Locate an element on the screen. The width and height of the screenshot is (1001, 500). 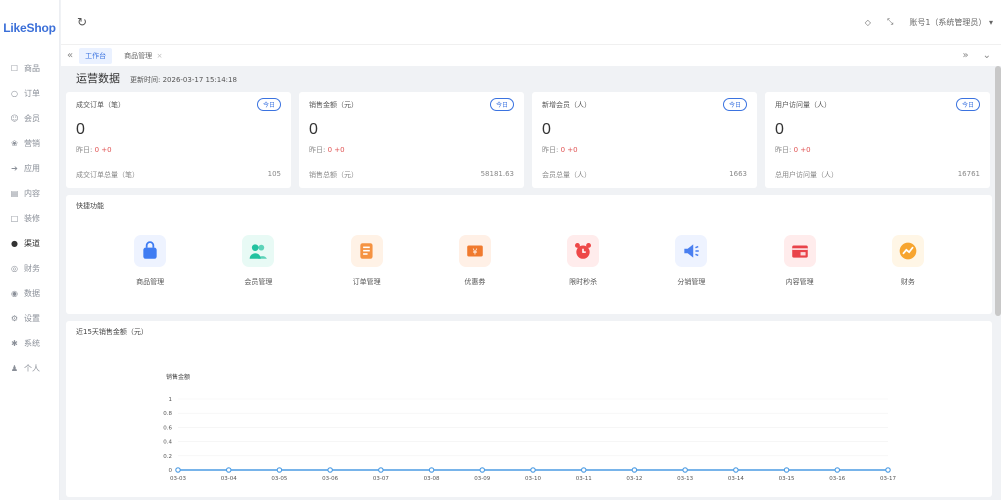
quick-item: 内容管理 is located at coordinates (800, 261).